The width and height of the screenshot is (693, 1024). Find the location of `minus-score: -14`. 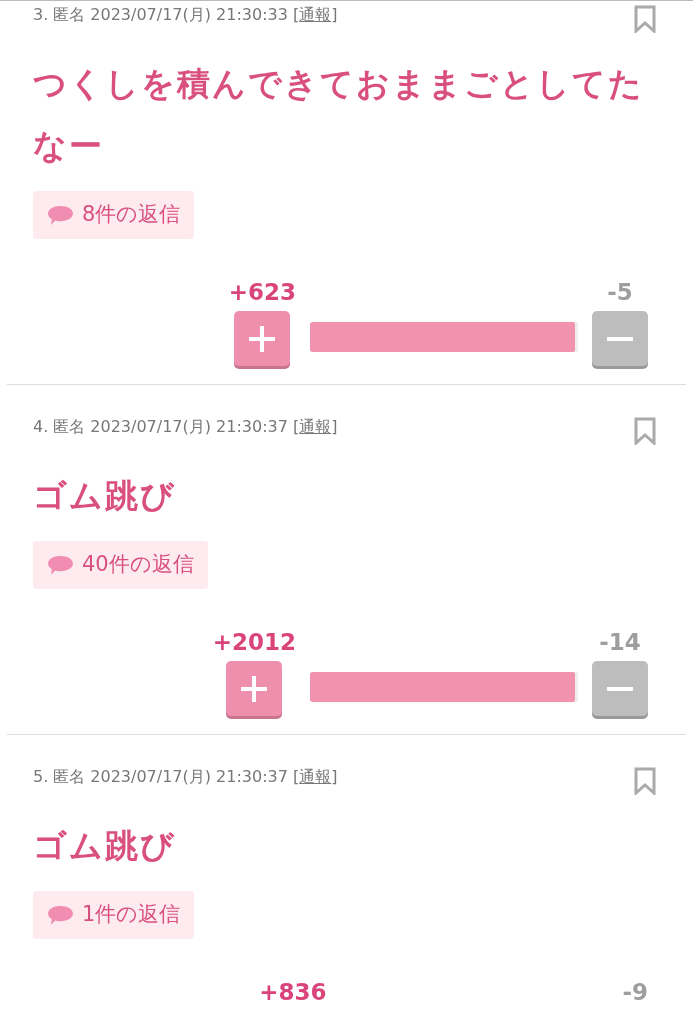

minus-score: -14 is located at coordinates (620, 642).